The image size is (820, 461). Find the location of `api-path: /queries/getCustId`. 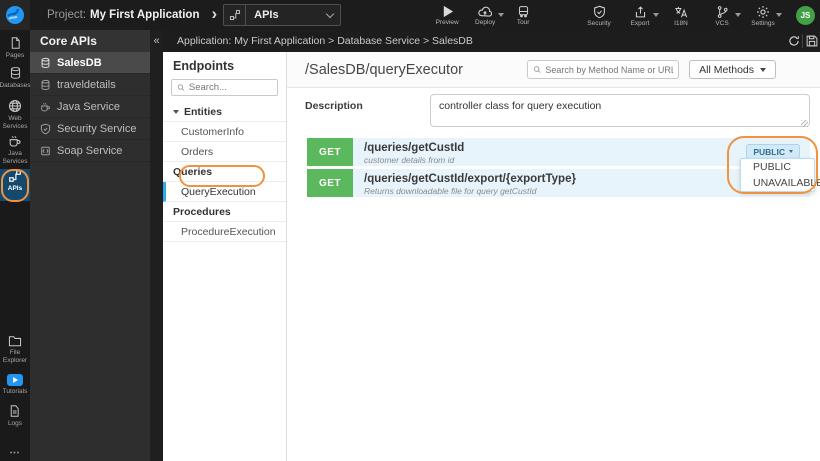

api-path: /queries/getCustId is located at coordinates (414, 147).